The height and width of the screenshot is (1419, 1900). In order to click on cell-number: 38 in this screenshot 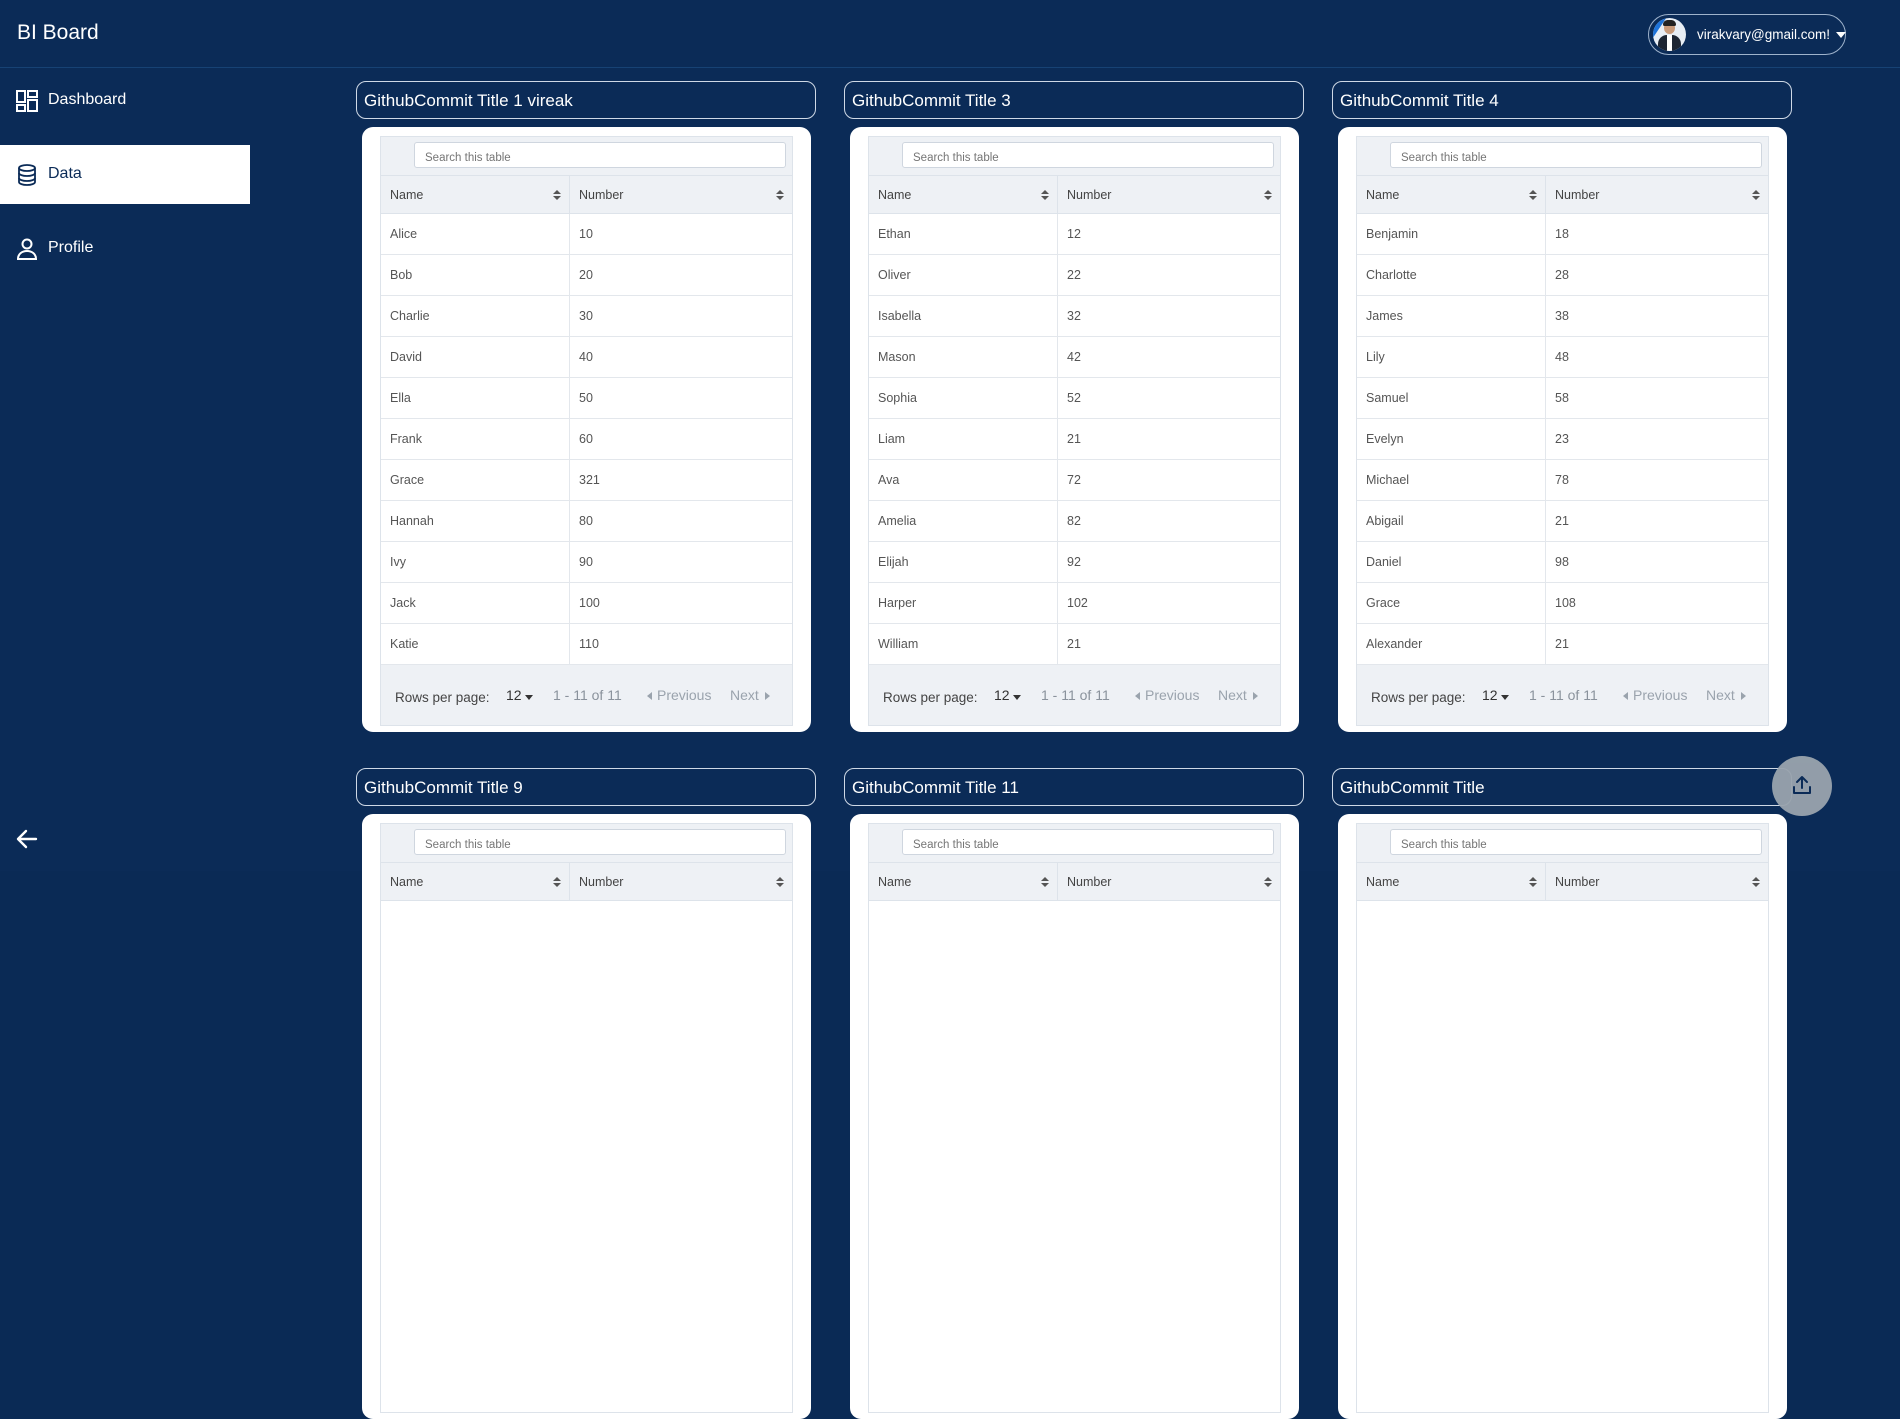, I will do `click(1562, 316)`.